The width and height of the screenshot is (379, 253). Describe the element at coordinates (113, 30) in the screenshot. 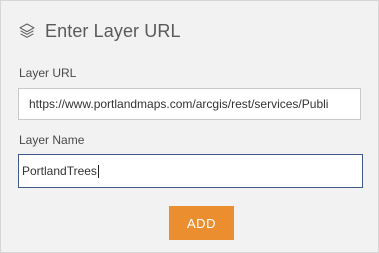

I see `panel-title: Enter Layer URL` at that location.